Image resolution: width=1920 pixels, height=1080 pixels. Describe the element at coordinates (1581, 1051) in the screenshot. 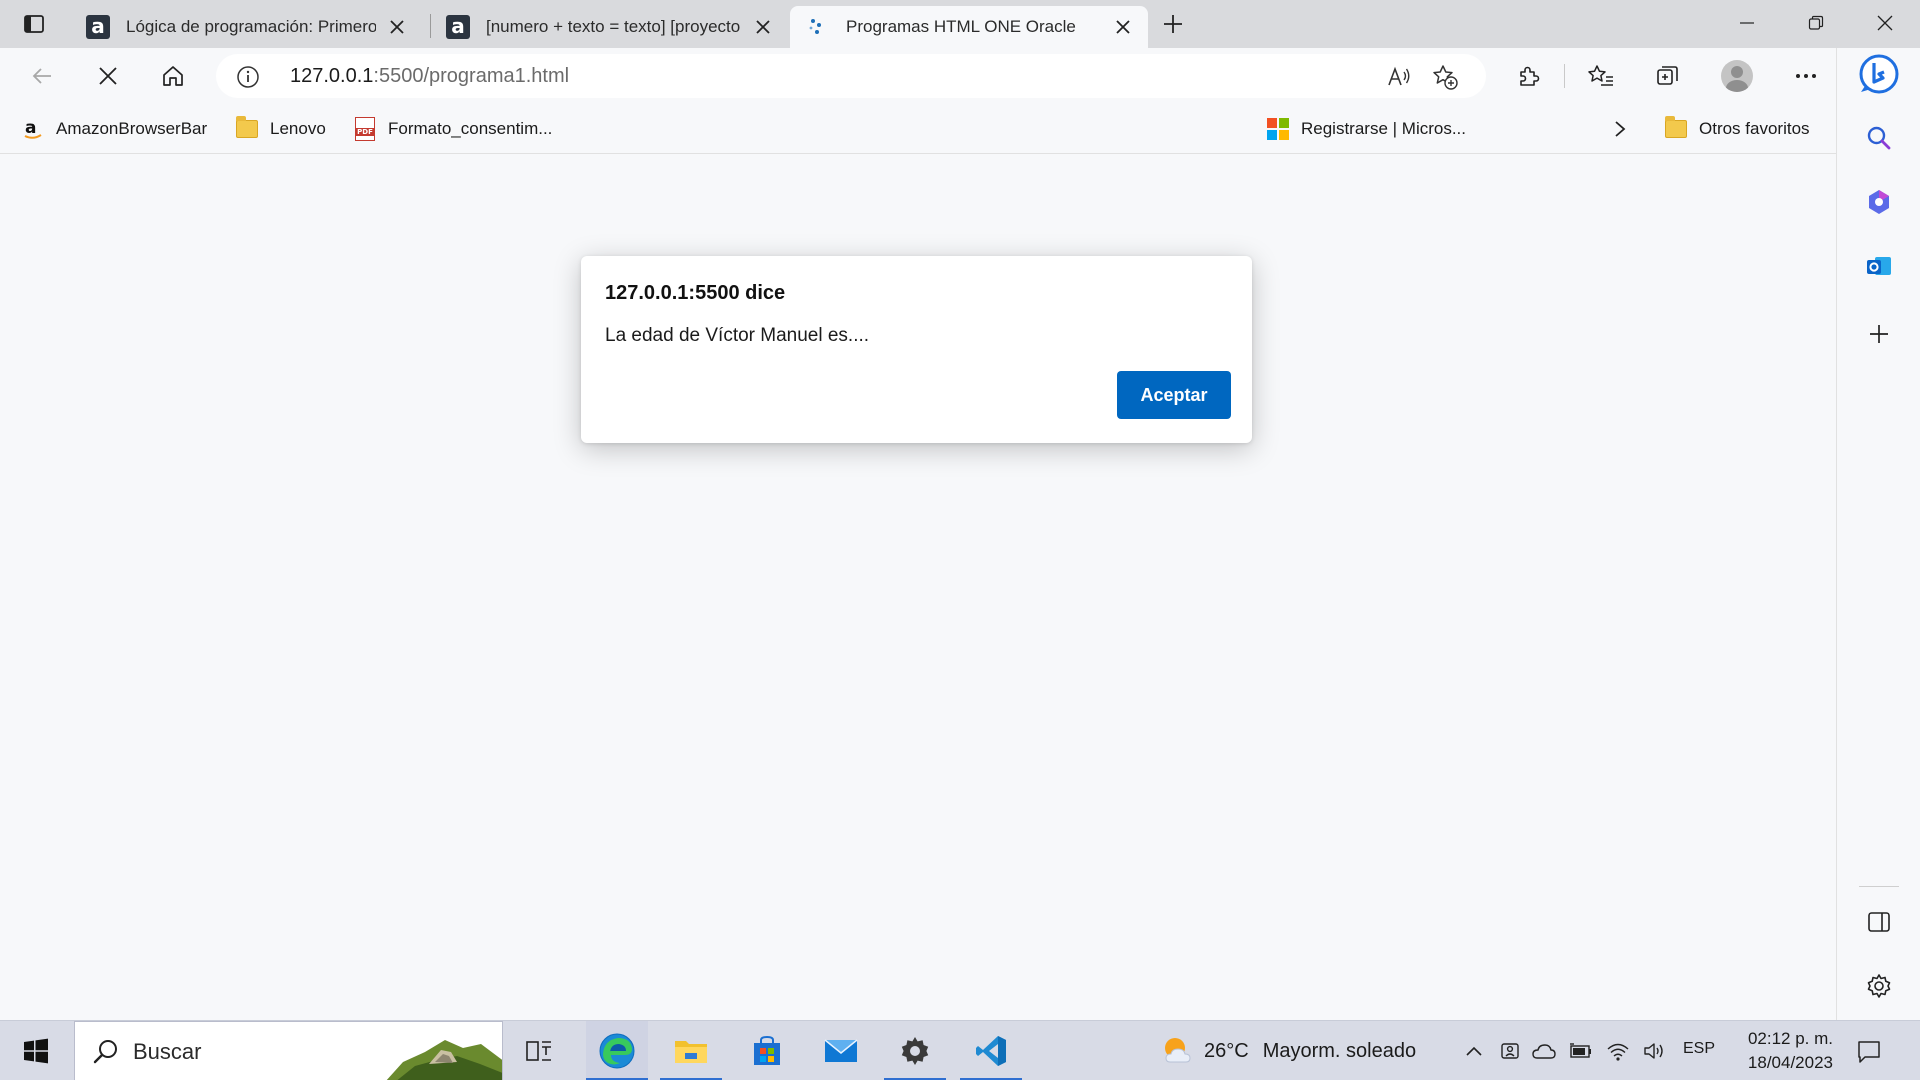

I see `battery-icon` at that location.